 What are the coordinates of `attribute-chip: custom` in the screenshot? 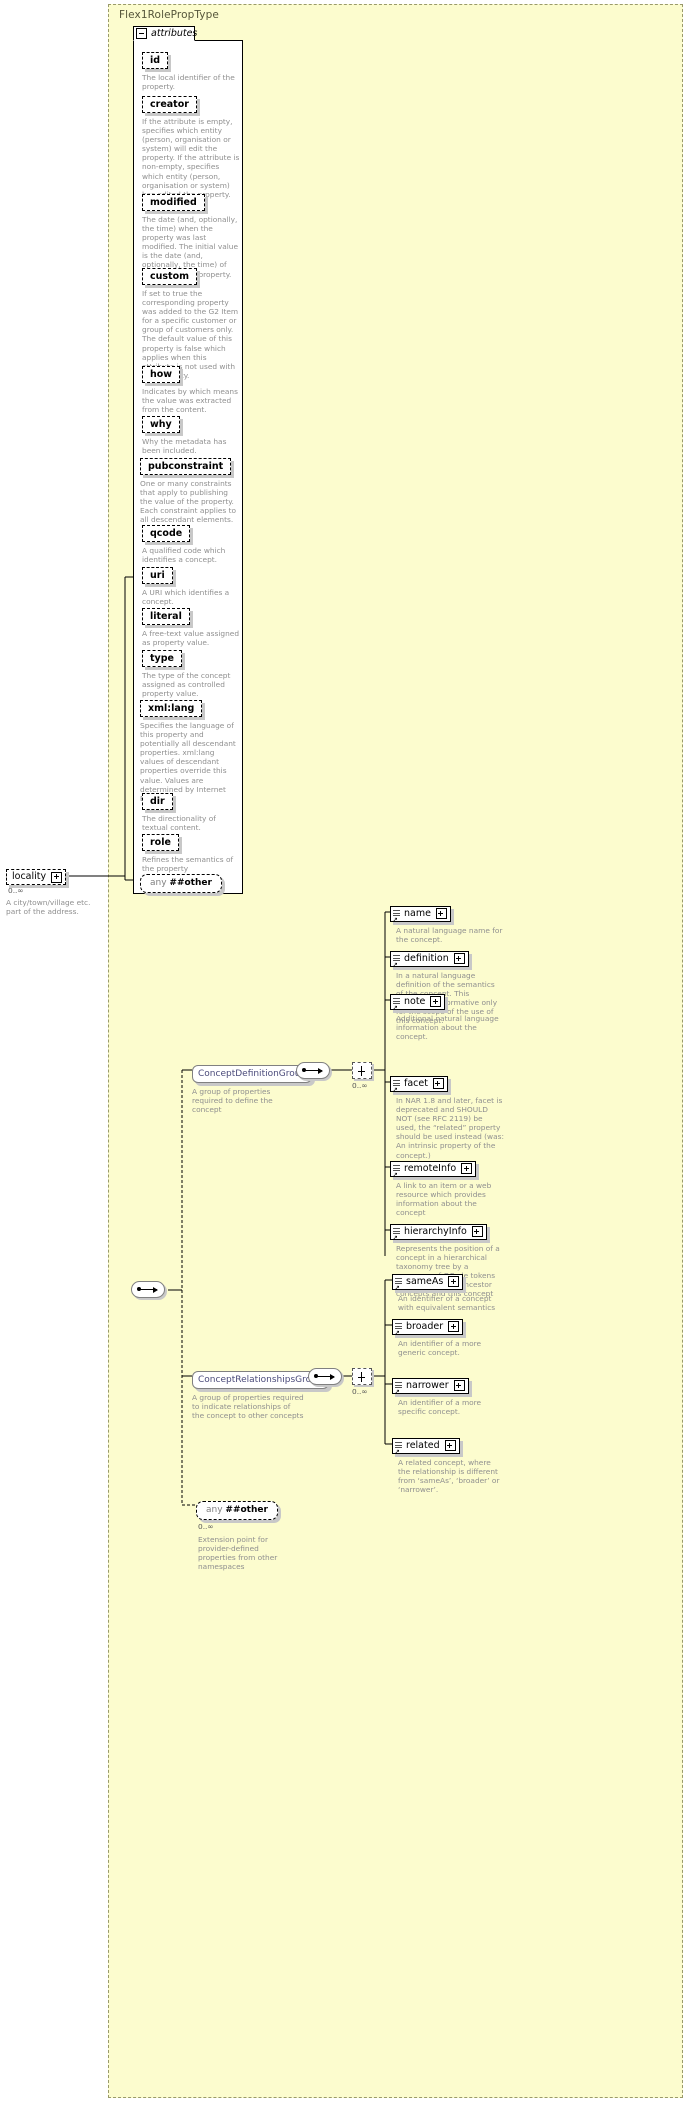 It's located at (170, 276).